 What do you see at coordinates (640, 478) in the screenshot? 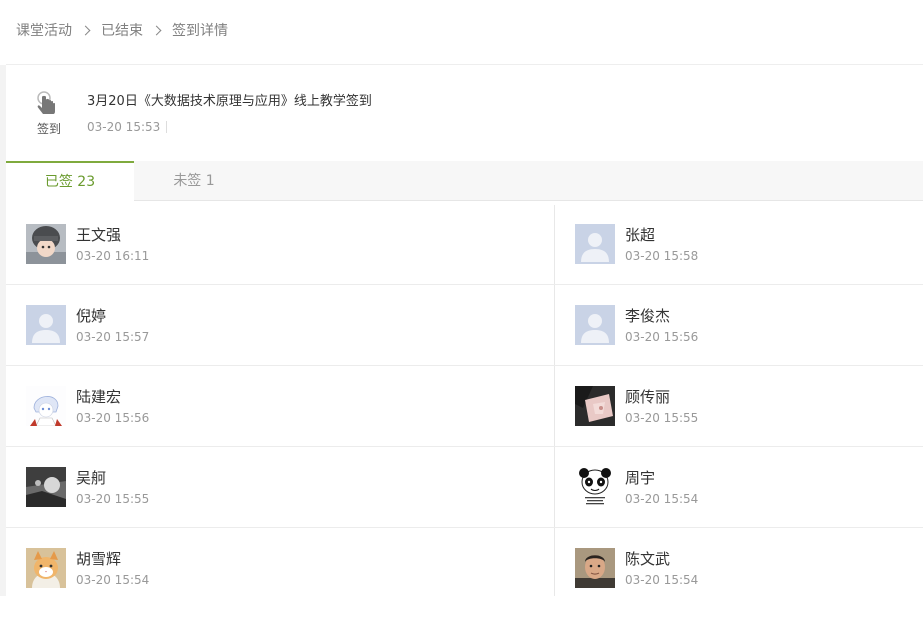
I see `student-name: 周宇` at bounding box center [640, 478].